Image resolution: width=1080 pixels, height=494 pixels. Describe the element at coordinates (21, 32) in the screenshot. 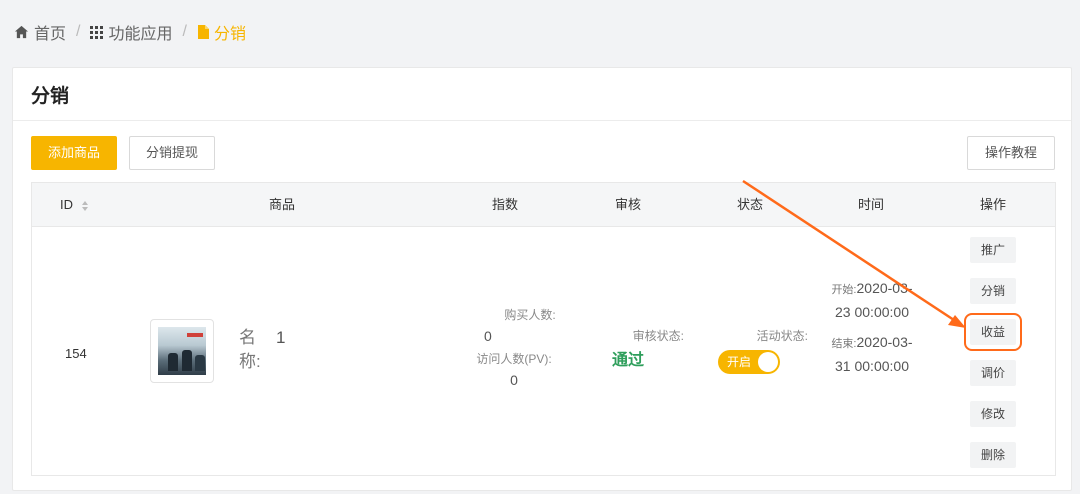

I see `home-icon` at that location.